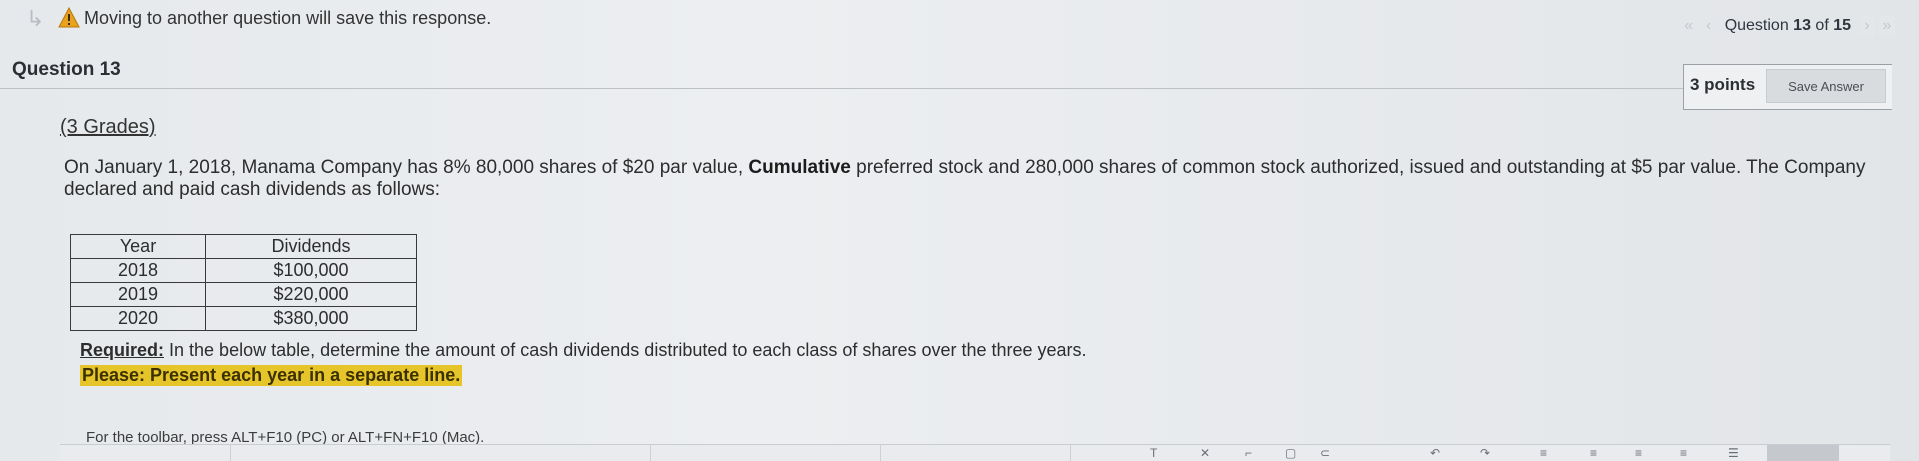 This screenshot has width=1919, height=461. What do you see at coordinates (1708, 26) in the screenshot?
I see `previous-question-button: ‹` at bounding box center [1708, 26].